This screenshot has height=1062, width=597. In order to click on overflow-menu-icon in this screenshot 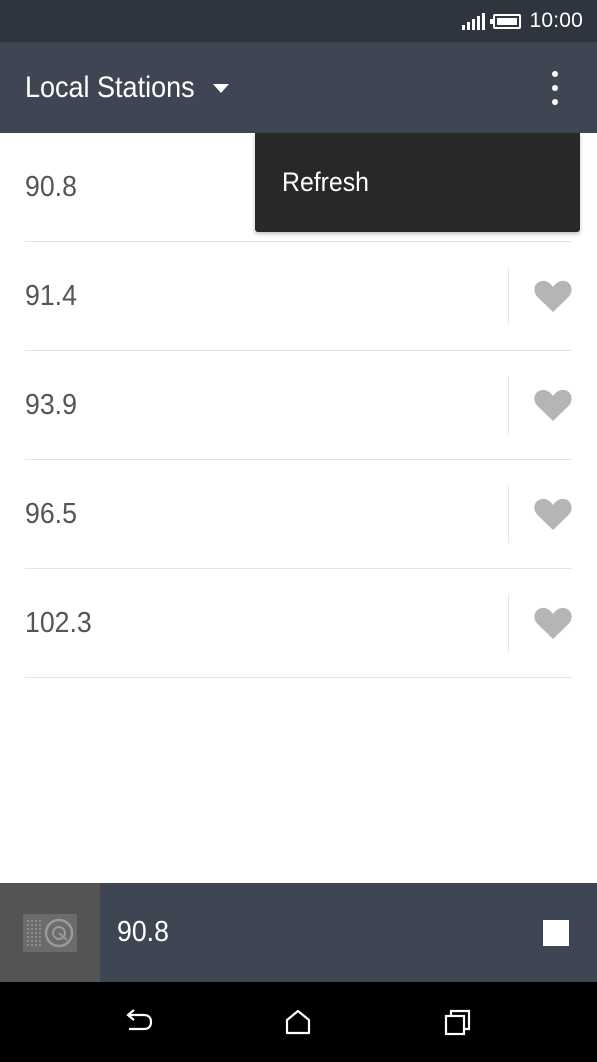, I will do `click(555, 88)`.